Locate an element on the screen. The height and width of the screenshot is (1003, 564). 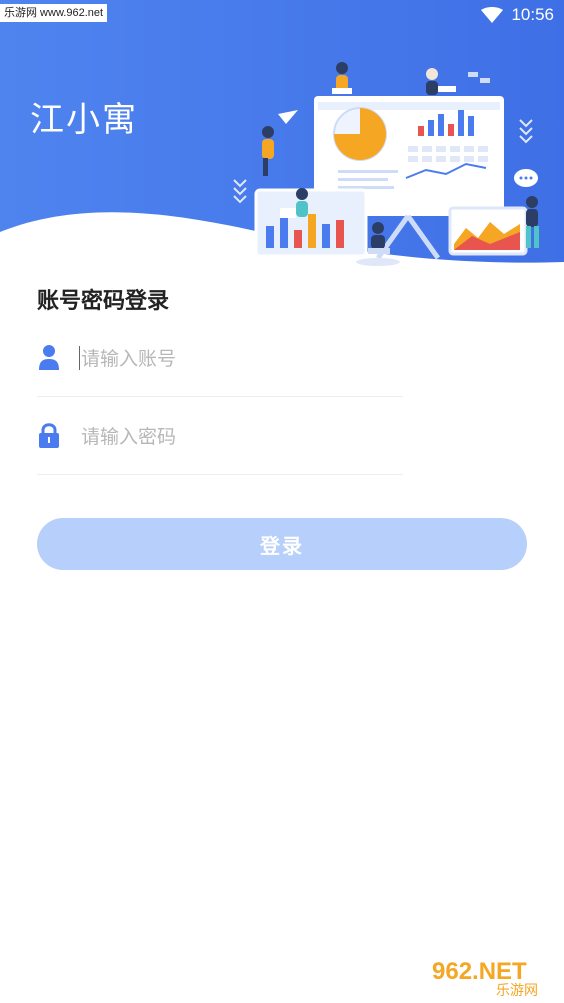
lock-icon is located at coordinates (49, 435).